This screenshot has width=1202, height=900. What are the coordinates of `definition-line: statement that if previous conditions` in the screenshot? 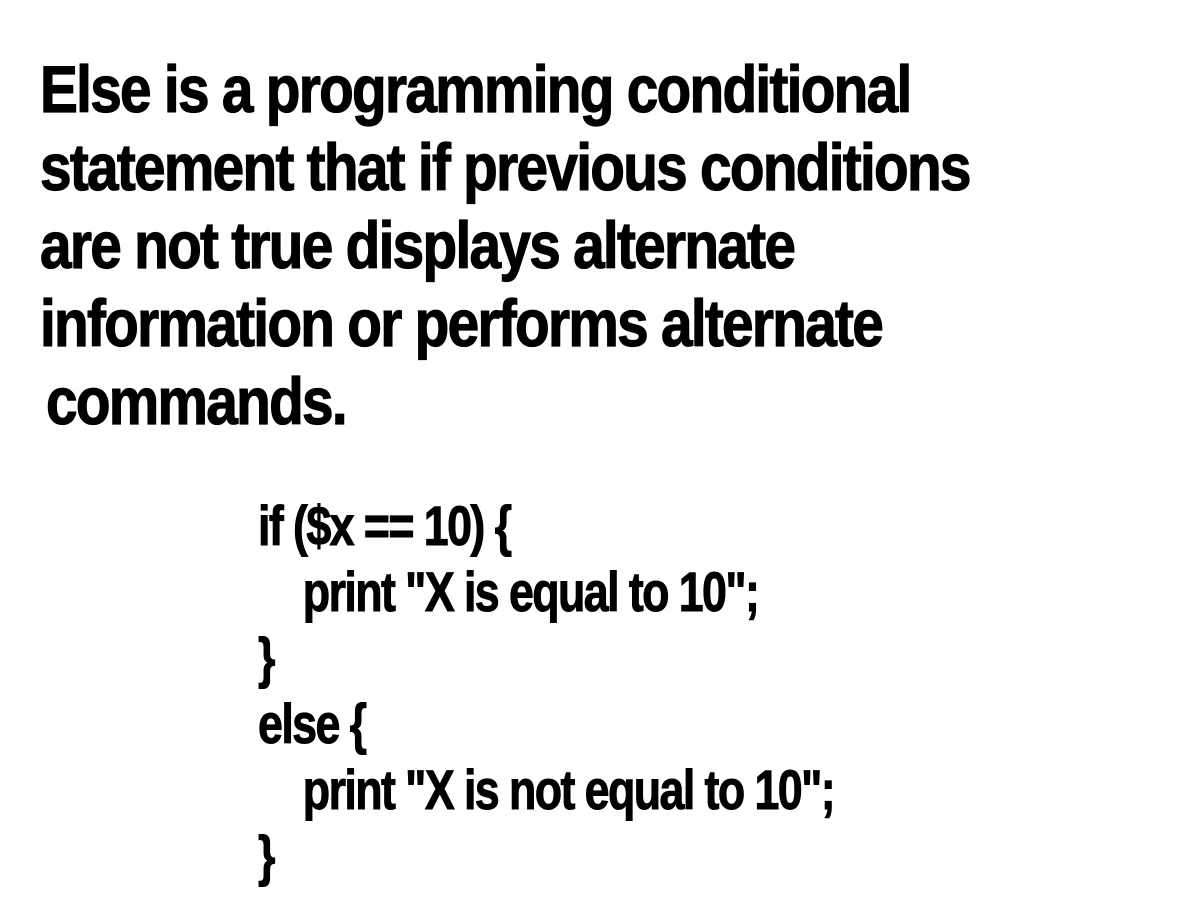 It's located at (505, 166).